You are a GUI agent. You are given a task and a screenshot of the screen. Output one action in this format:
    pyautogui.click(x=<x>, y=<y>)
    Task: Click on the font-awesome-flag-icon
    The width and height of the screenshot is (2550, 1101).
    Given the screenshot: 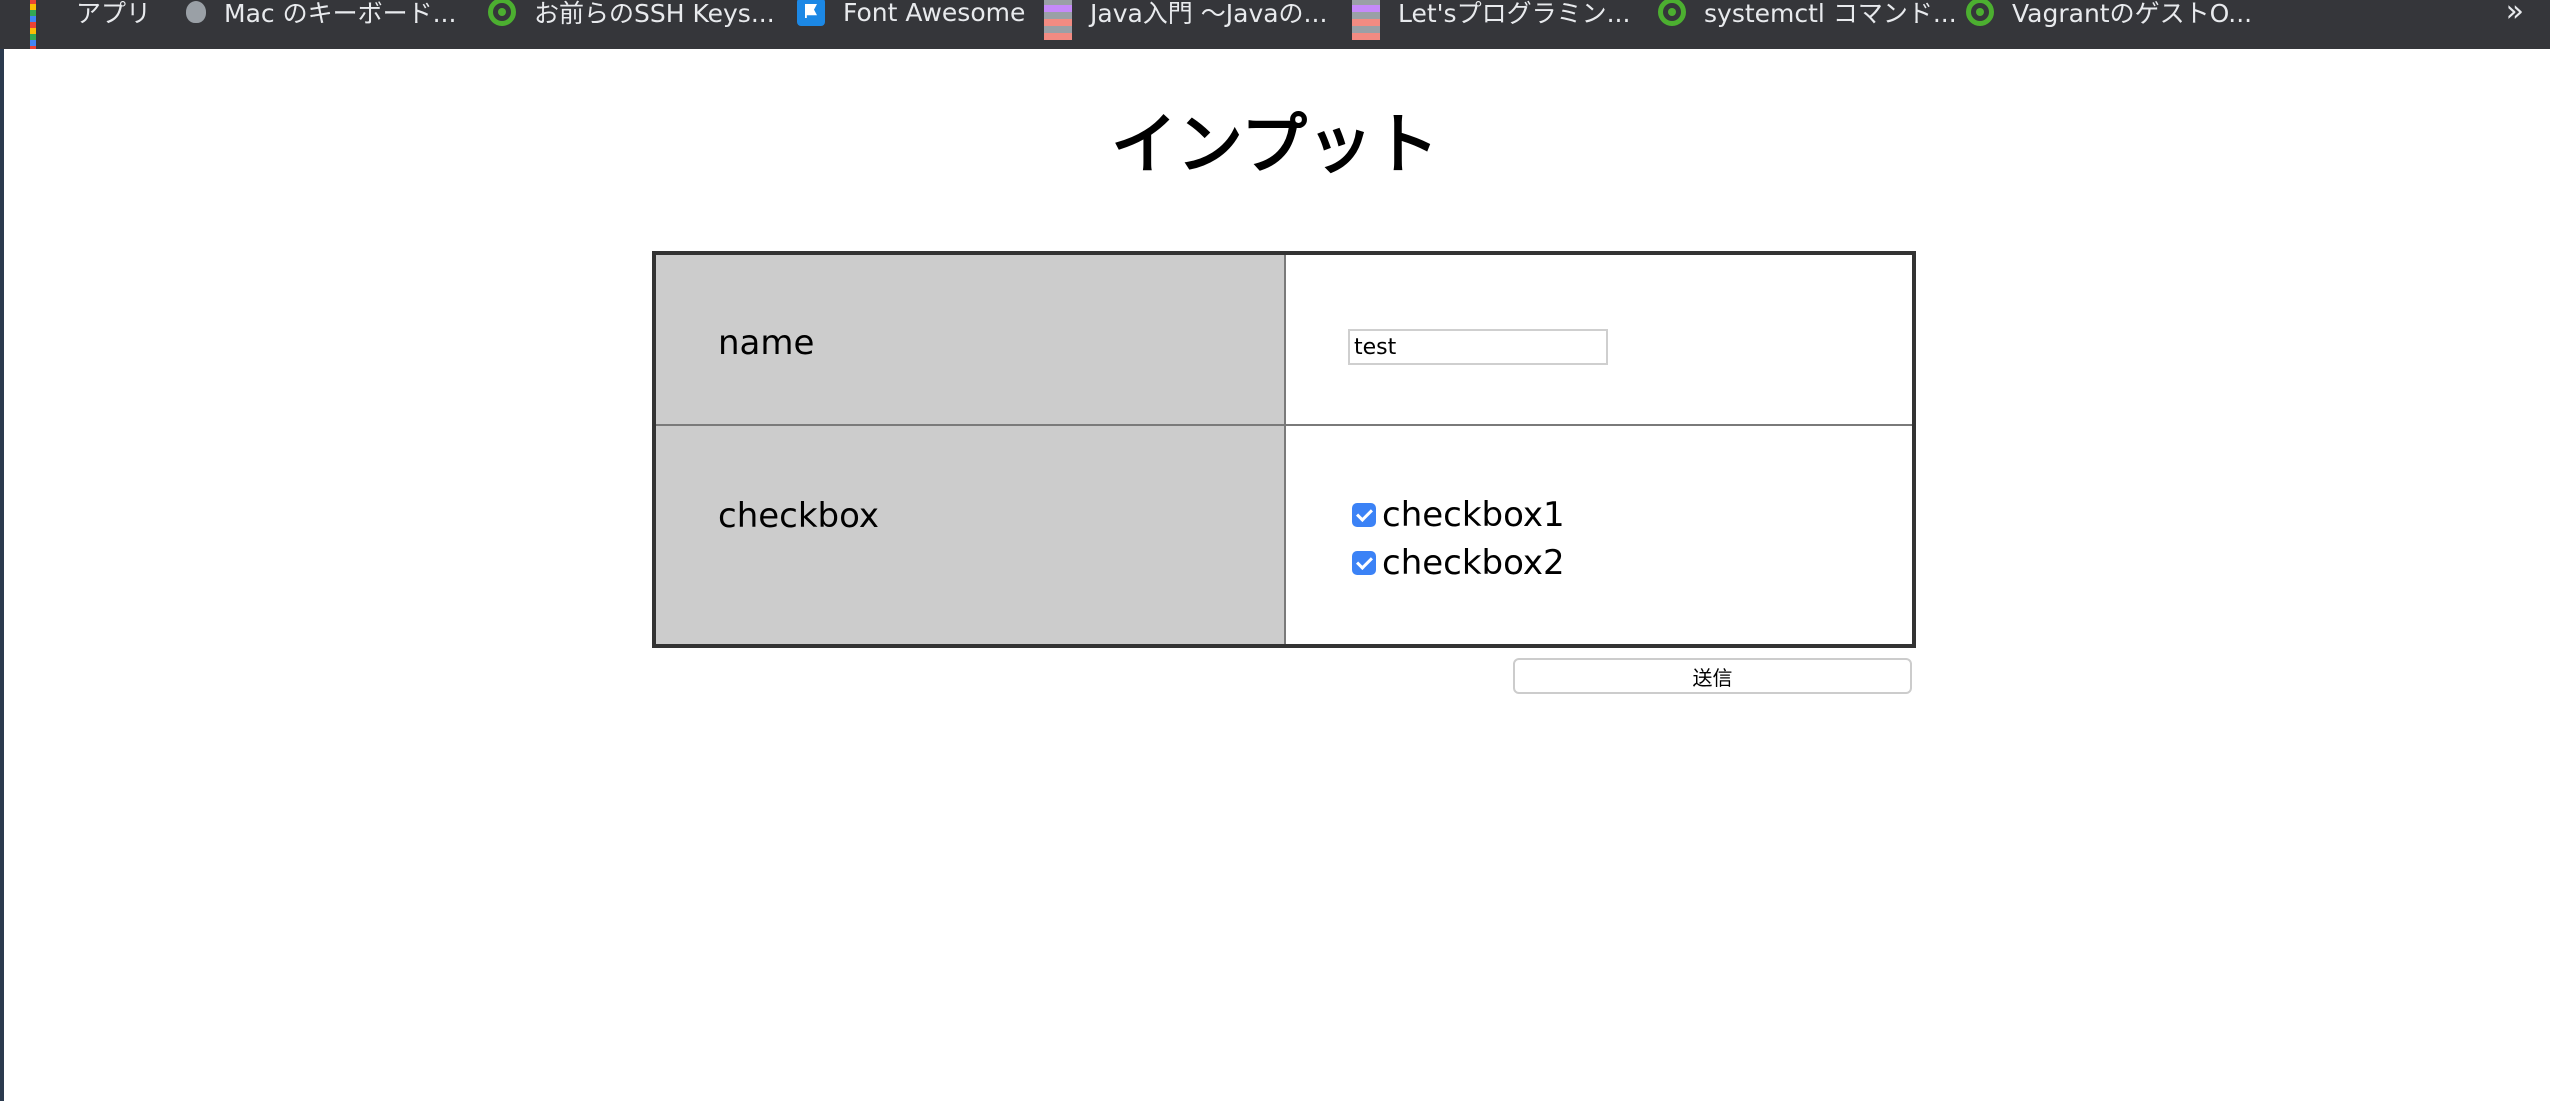 What is the action you would take?
    pyautogui.click(x=811, y=13)
    